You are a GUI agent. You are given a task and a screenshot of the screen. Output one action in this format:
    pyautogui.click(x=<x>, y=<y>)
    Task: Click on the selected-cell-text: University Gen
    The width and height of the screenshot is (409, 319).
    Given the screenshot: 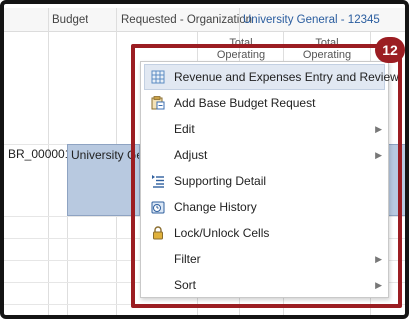 What is the action you would take?
    pyautogui.click(x=105, y=155)
    